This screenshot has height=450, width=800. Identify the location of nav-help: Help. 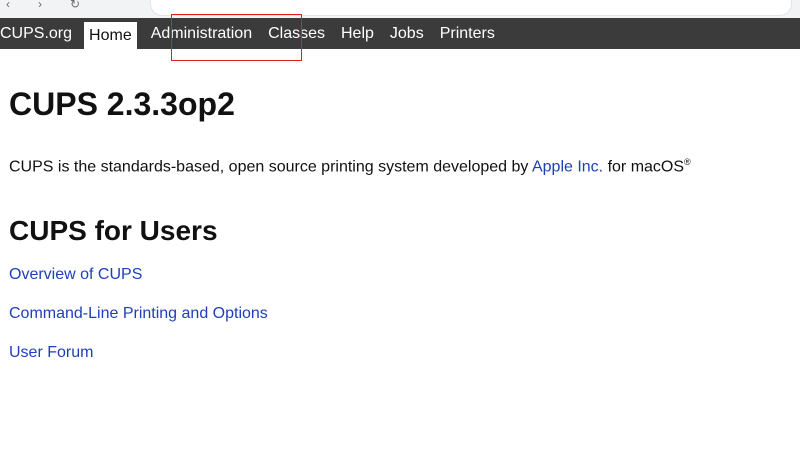
(357, 33).